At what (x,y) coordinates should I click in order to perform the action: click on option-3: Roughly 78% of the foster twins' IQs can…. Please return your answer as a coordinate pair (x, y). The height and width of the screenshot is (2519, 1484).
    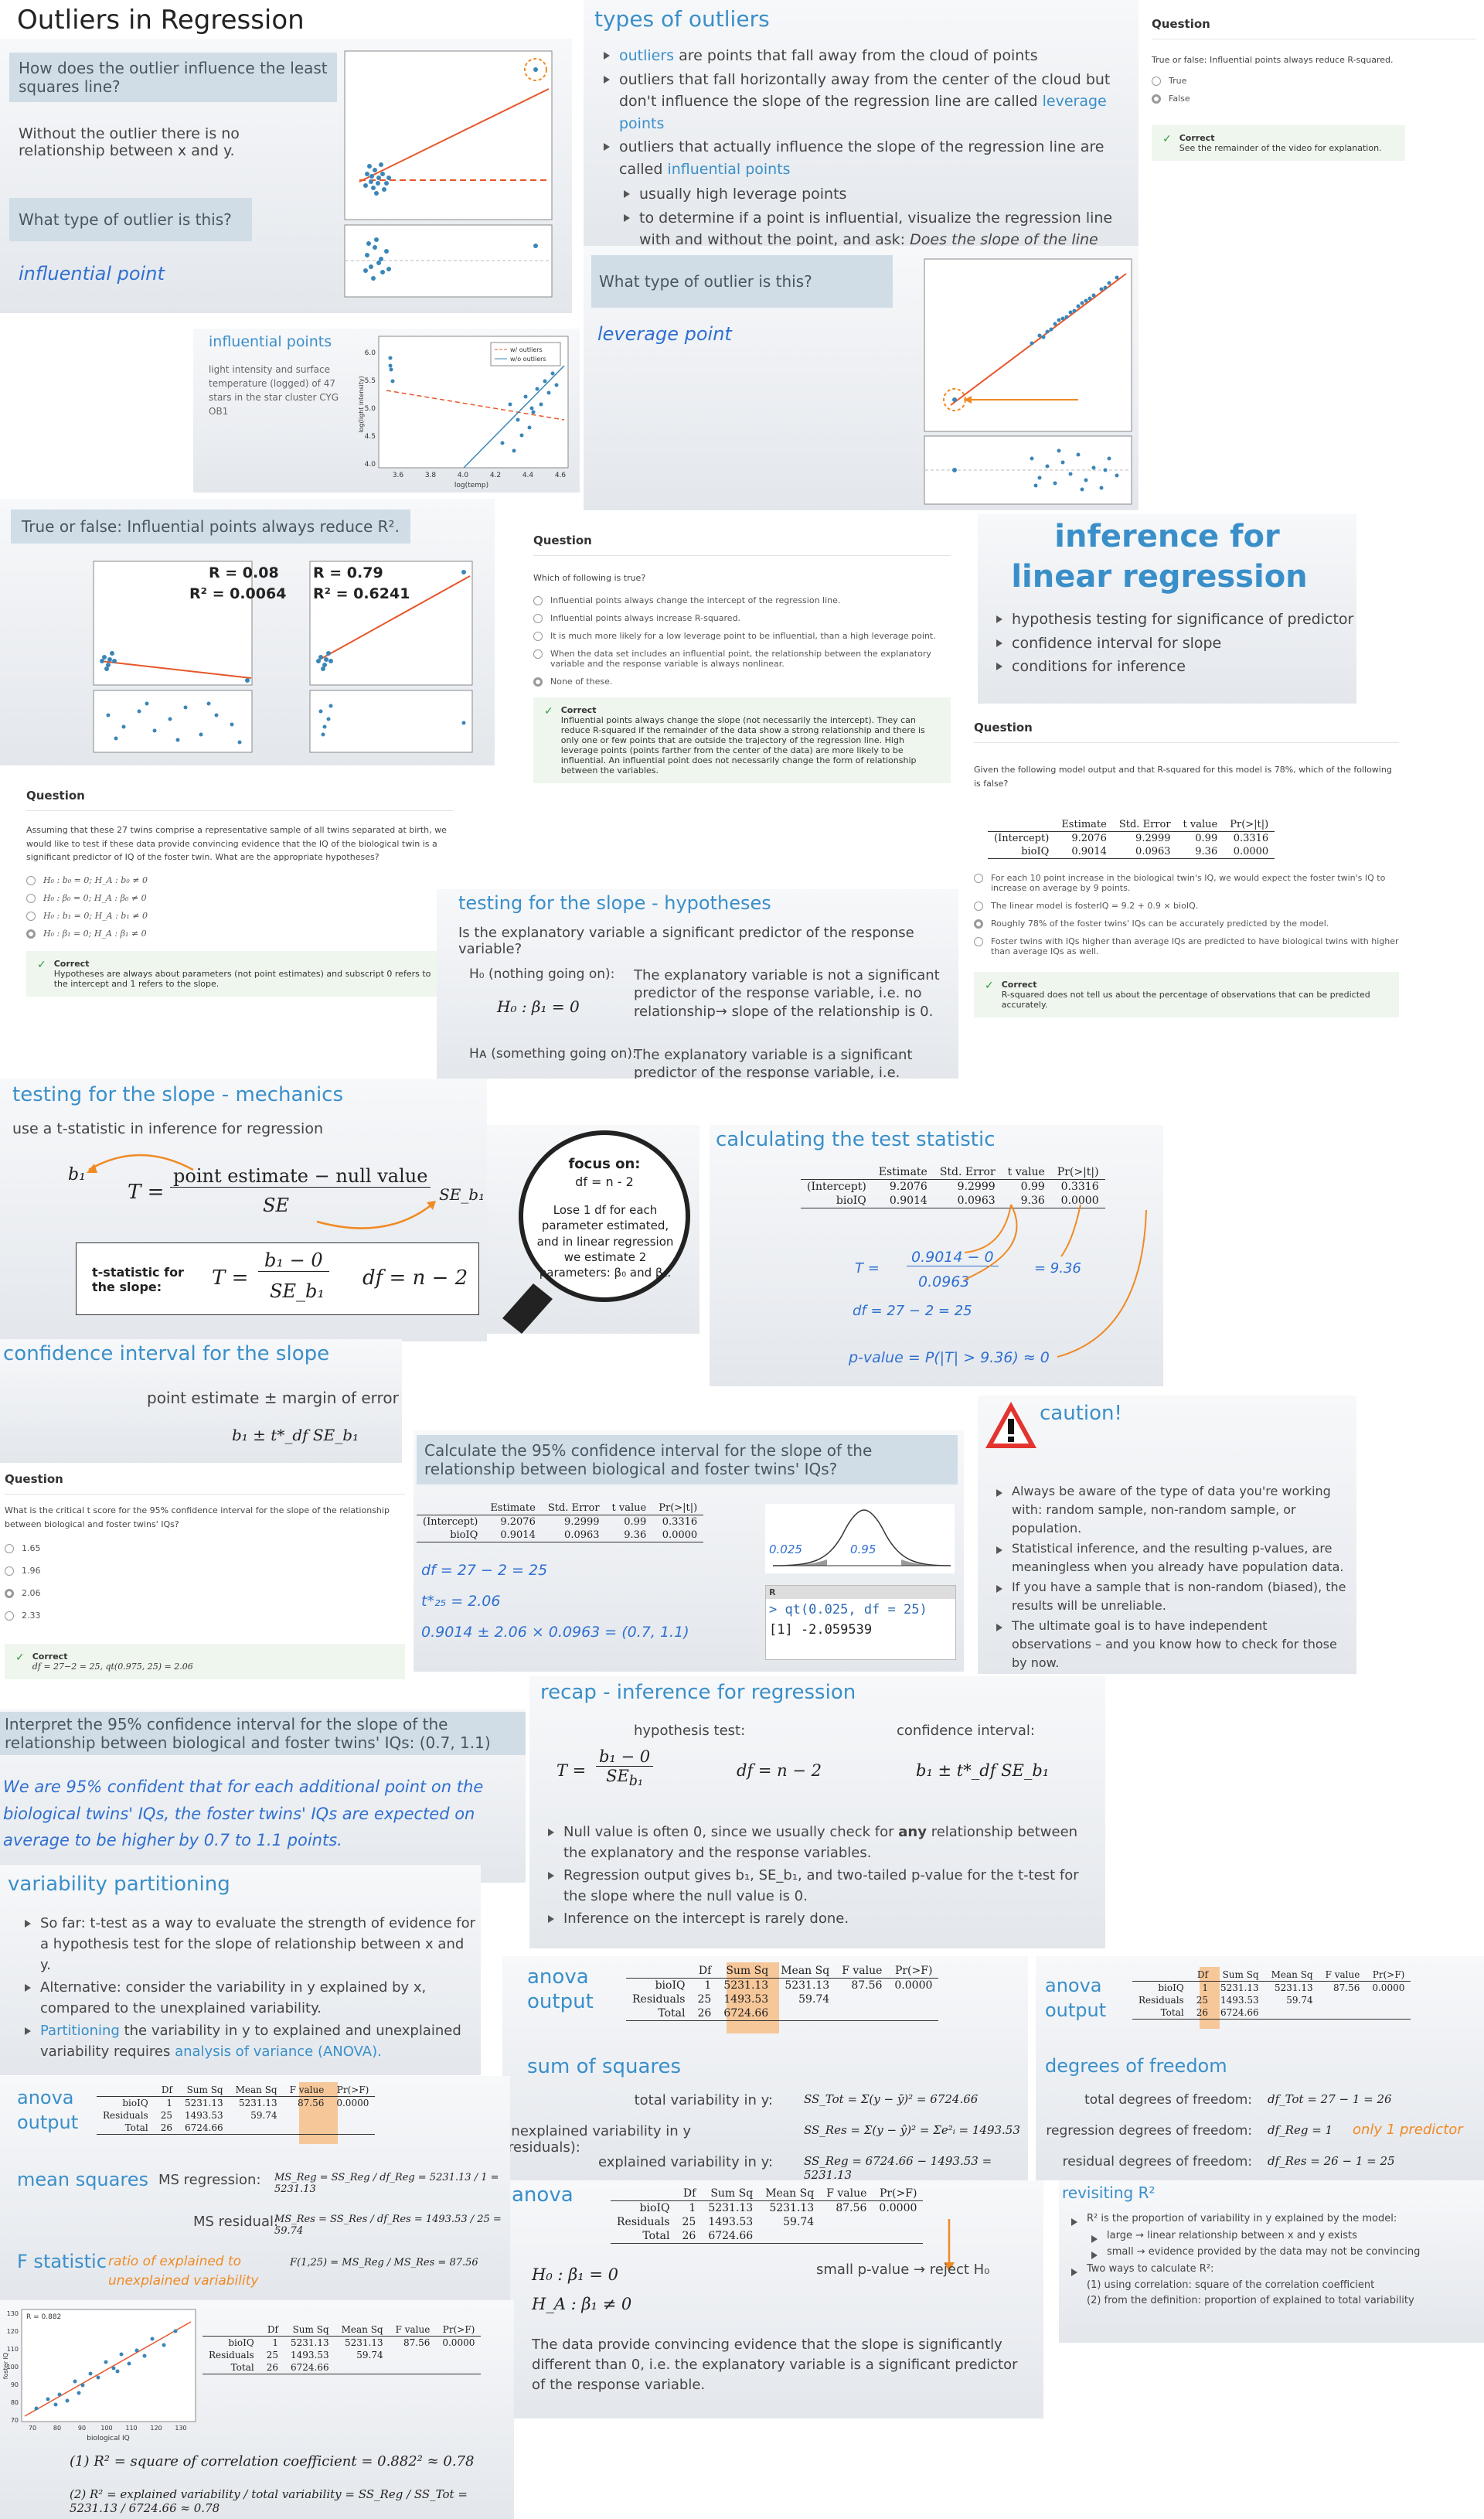
    Looking at the image, I should click on (1186, 924).